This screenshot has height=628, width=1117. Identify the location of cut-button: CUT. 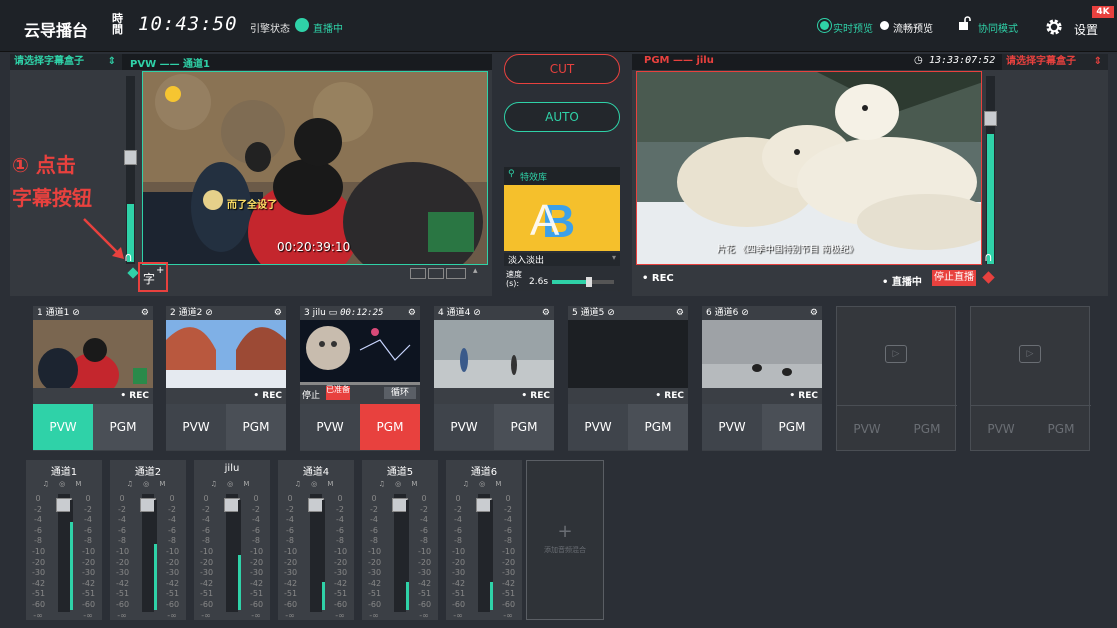
(562, 69).